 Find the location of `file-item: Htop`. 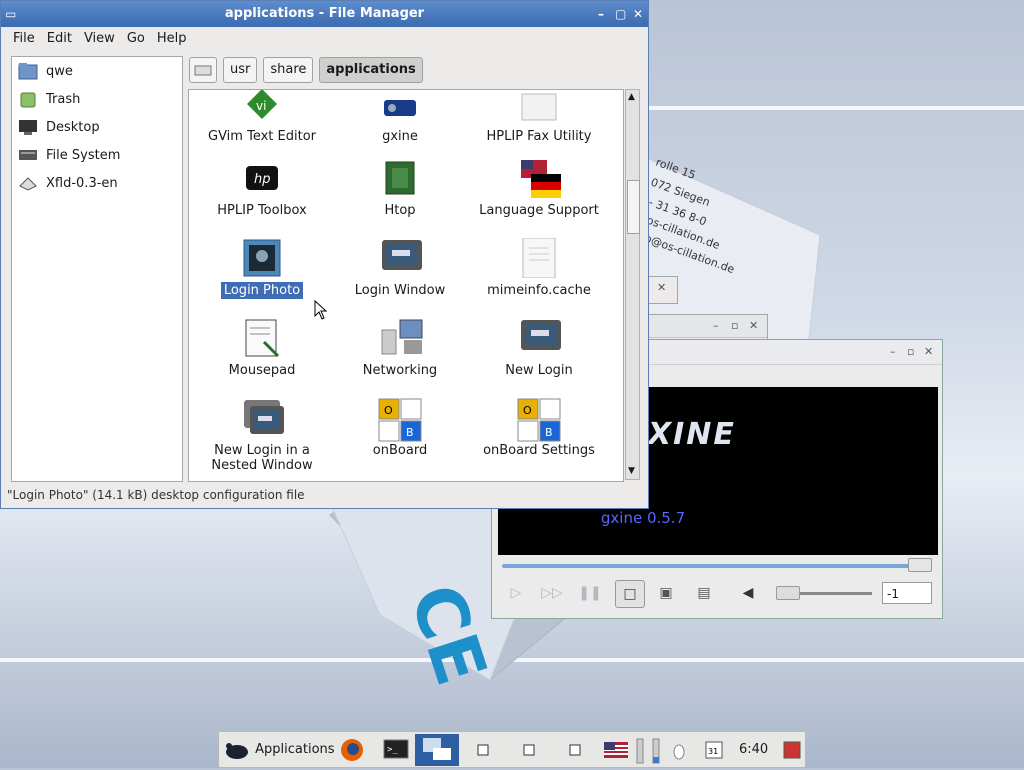

file-item: Htop is located at coordinates (400, 188).